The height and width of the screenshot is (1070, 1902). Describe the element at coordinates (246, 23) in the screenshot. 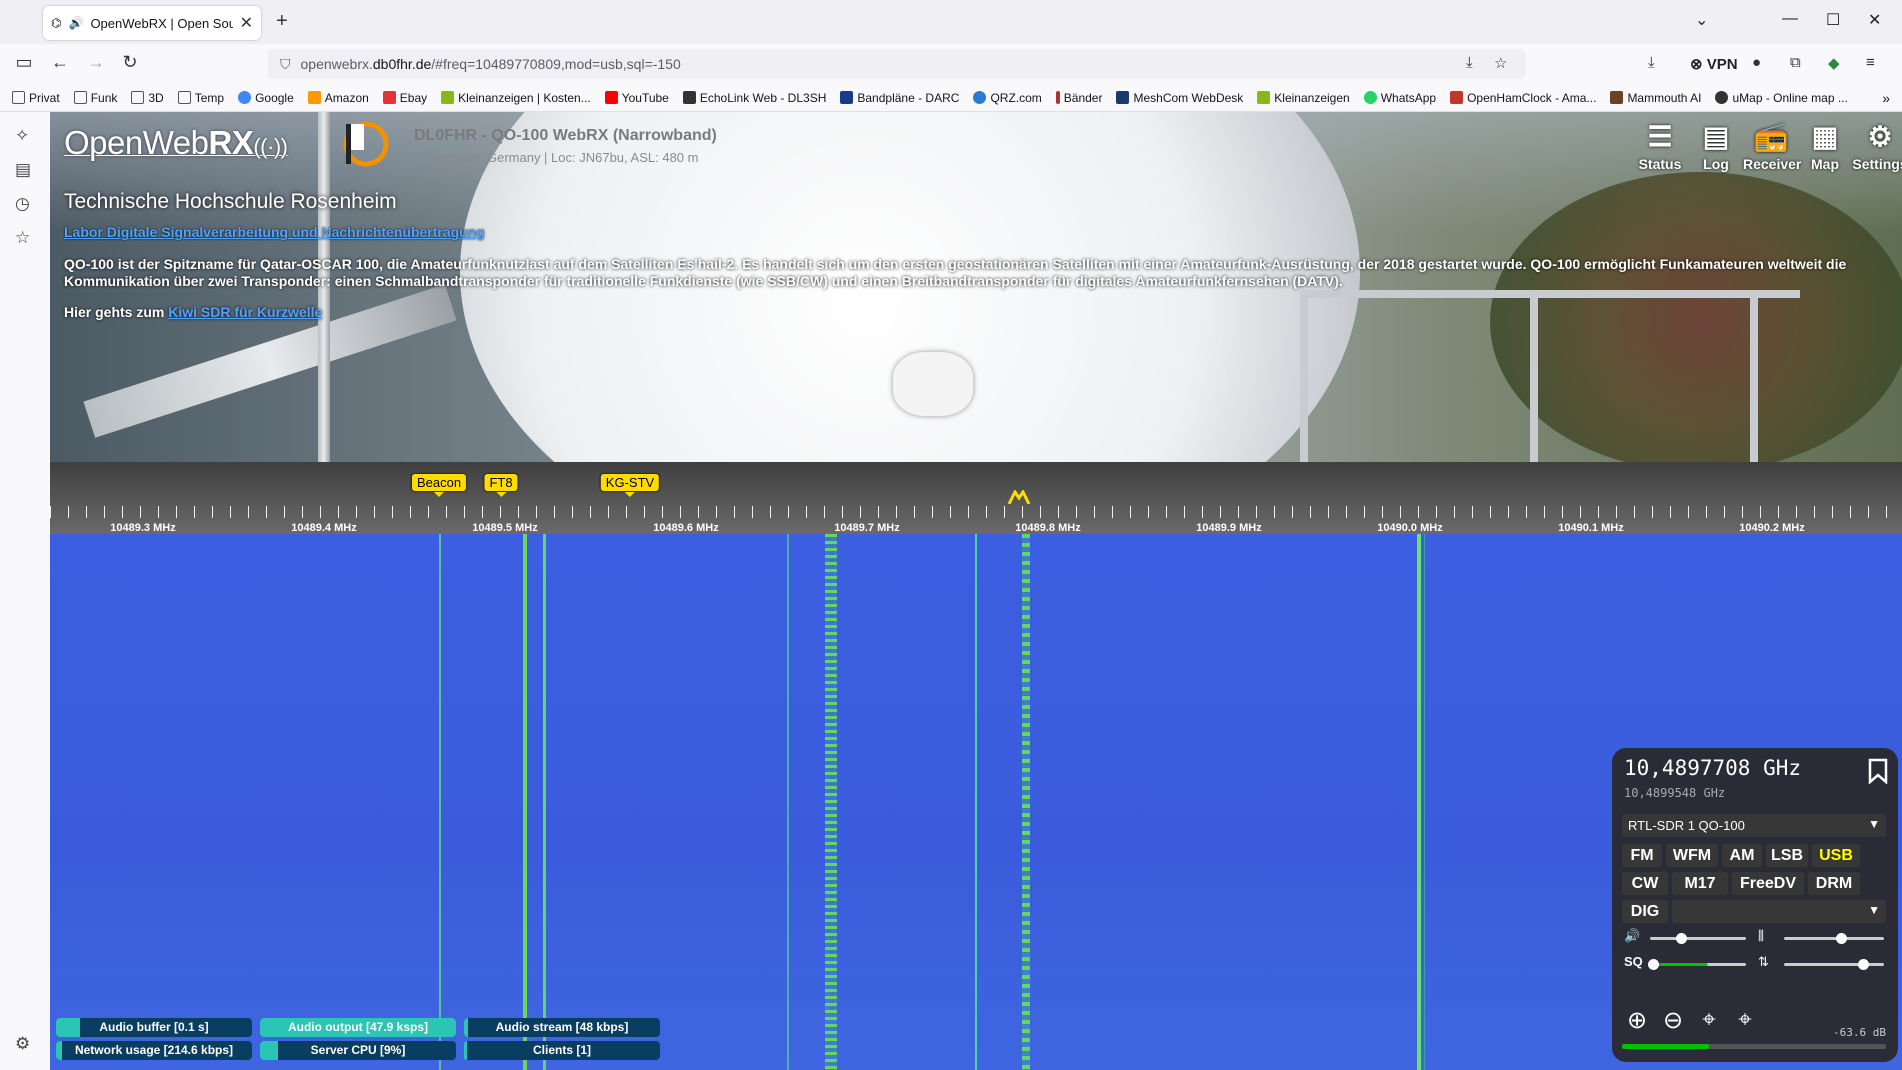

I see `close-tab-icon: ✕` at that location.